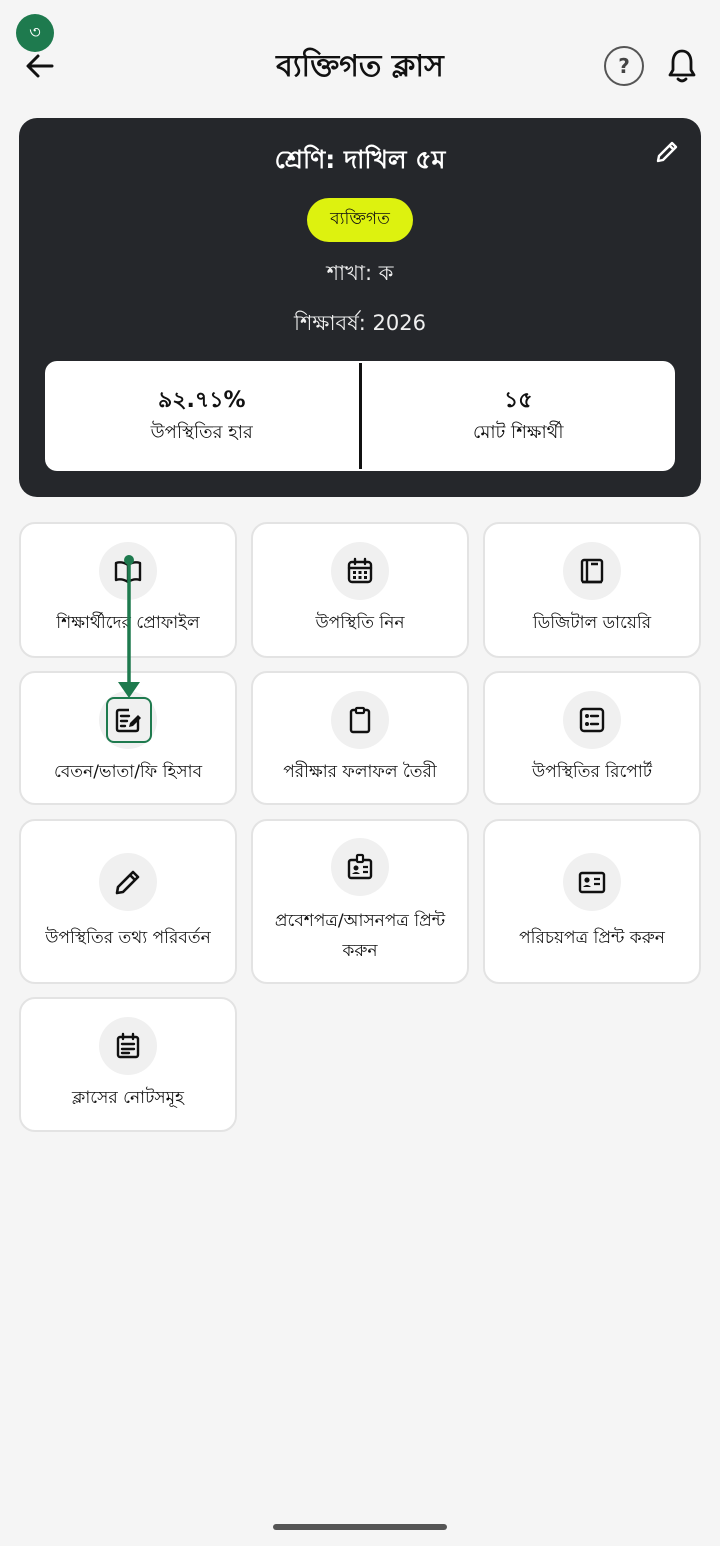  I want to click on tile-id-card-print: পরিচয়পত্র প্রিন্ট করুন, so click(592, 901).